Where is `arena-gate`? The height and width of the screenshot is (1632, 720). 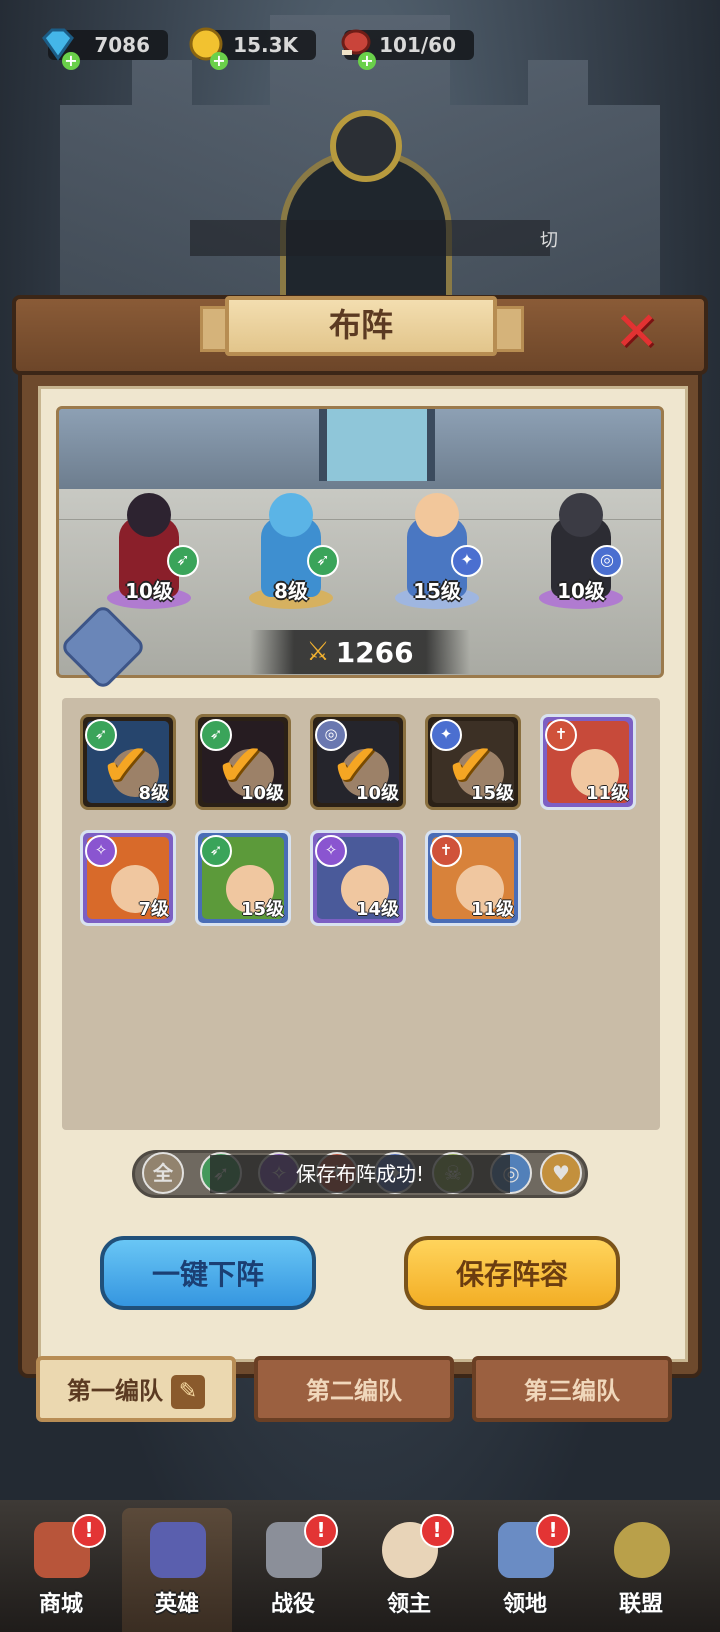
arena-gate is located at coordinates (377, 445).